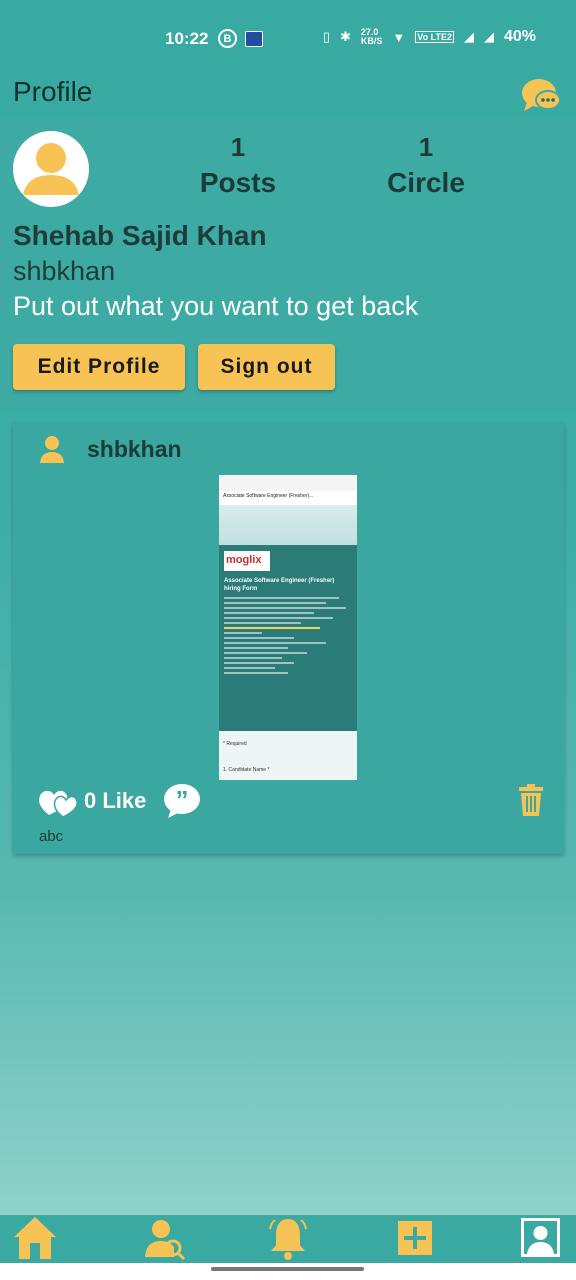 The image size is (576, 1280). What do you see at coordinates (140, 235) in the screenshot?
I see `display-name: Shehab Sajid Khan` at bounding box center [140, 235].